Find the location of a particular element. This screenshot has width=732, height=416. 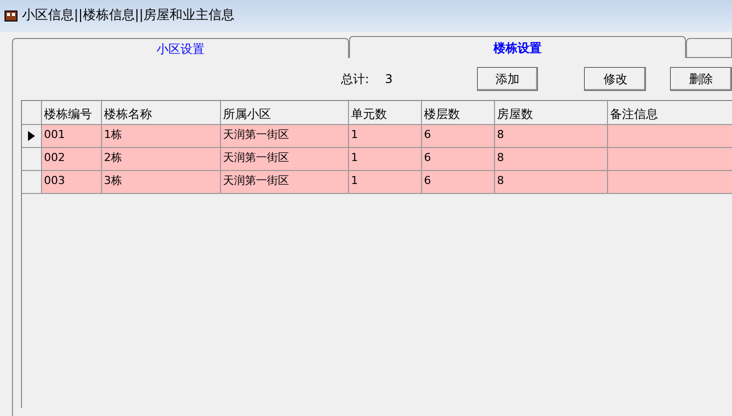

current-row-icon is located at coordinates (31, 136).